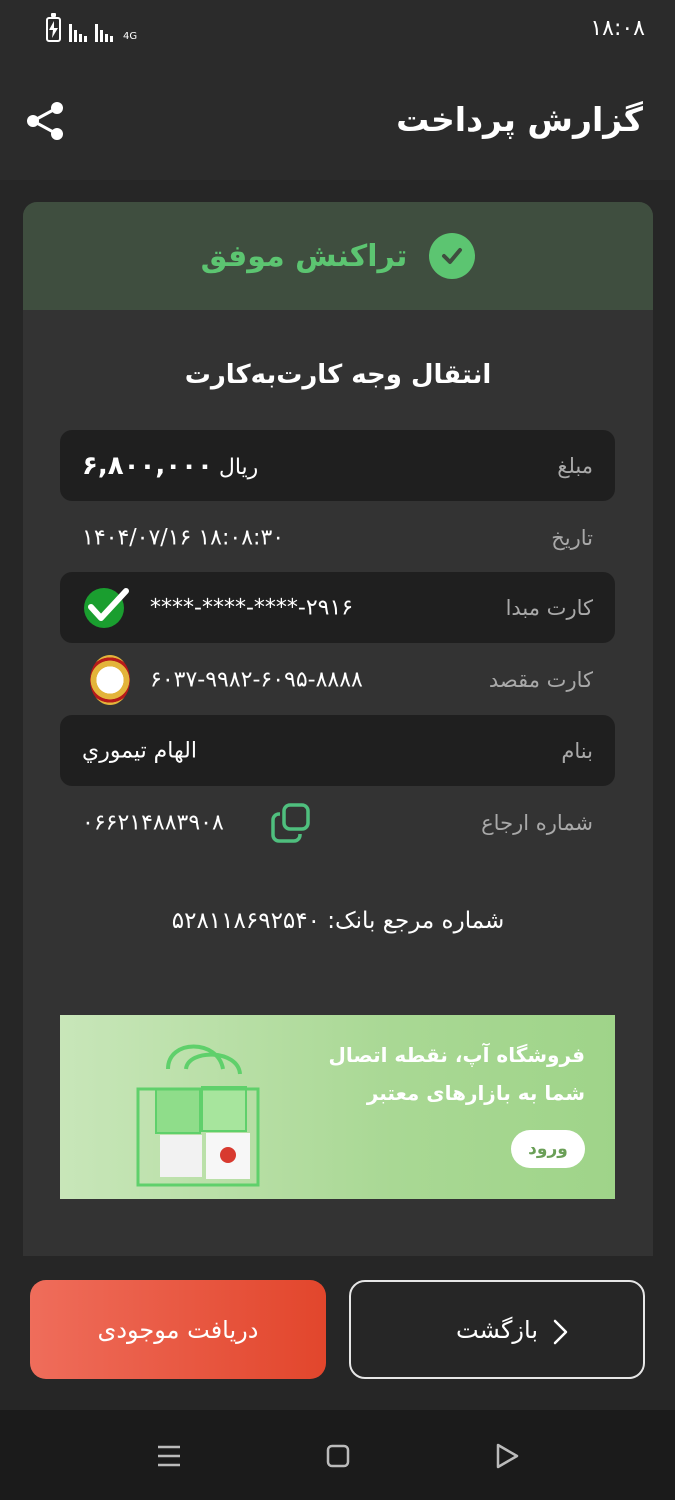 The height and width of the screenshot is (1500, 675). Describe the element at coordinates (337, 30) in the screenshot. I see `status-bar: 4G ۱۸:۰۸` at that location.